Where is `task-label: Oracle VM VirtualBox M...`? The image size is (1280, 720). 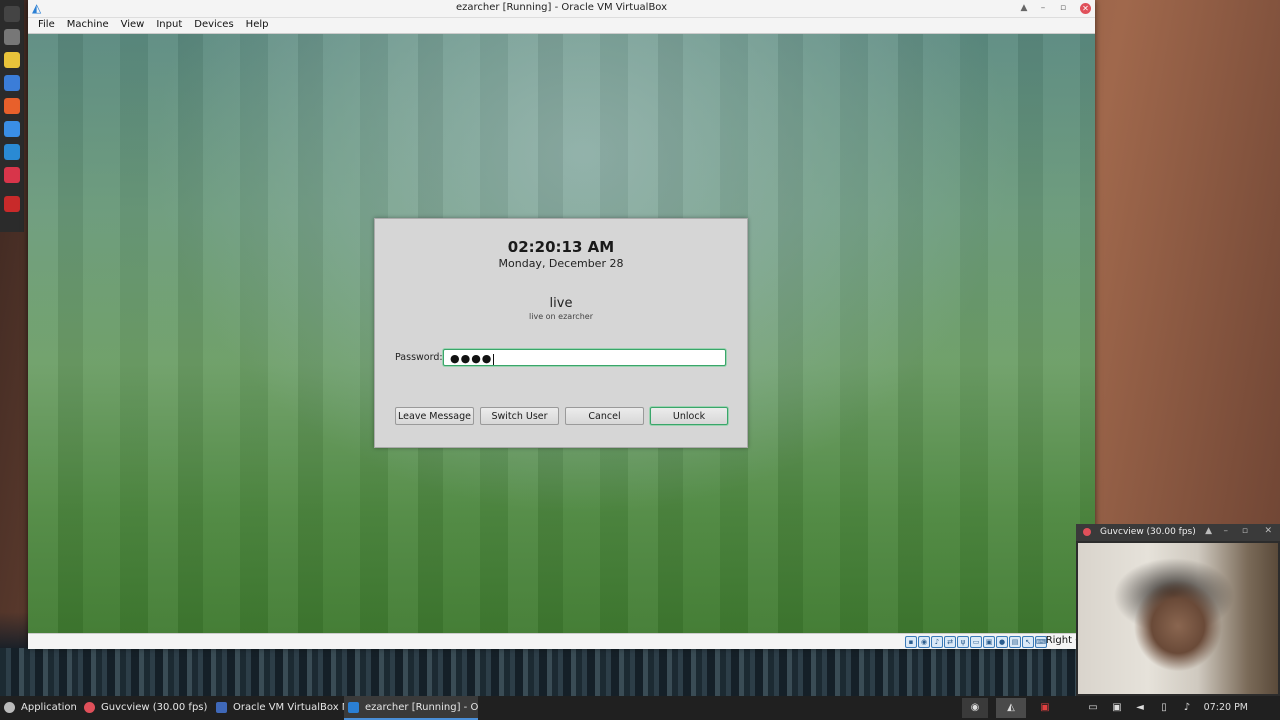 task-label: Oracle VM VirtualBox M... is located at coordinates (289, 707).